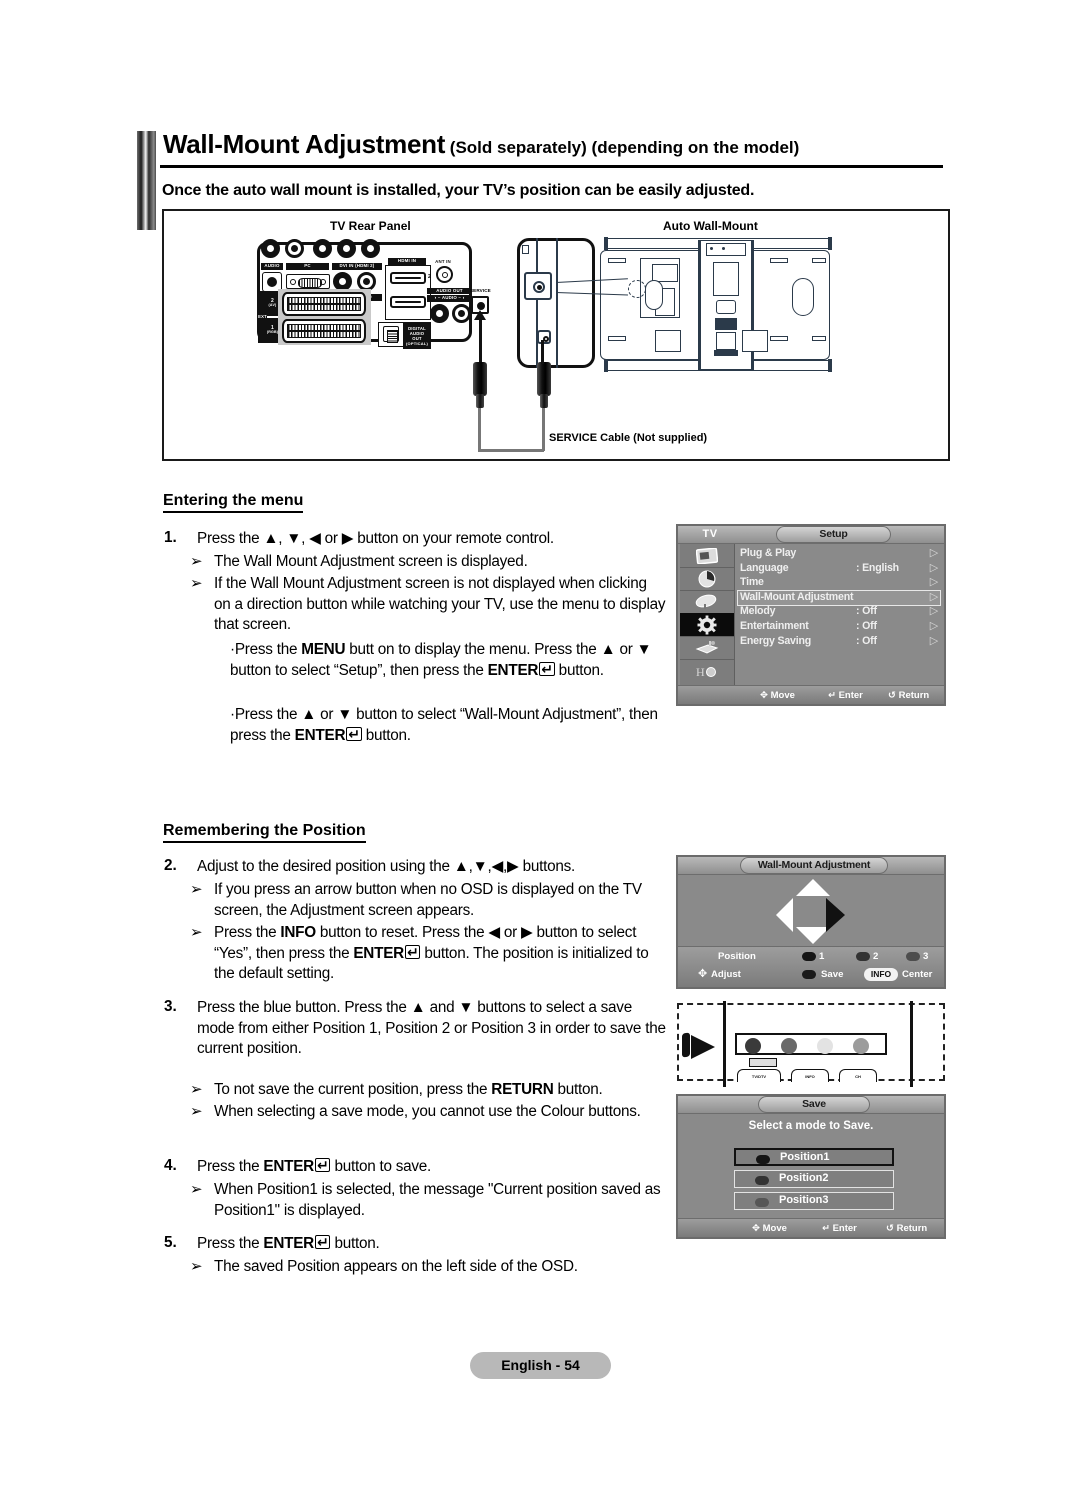  What do you see at coordinates (703, 974) in the screenshot?
I see `dpad-glyph-icon: ✥` at bounding box center [703, 974].